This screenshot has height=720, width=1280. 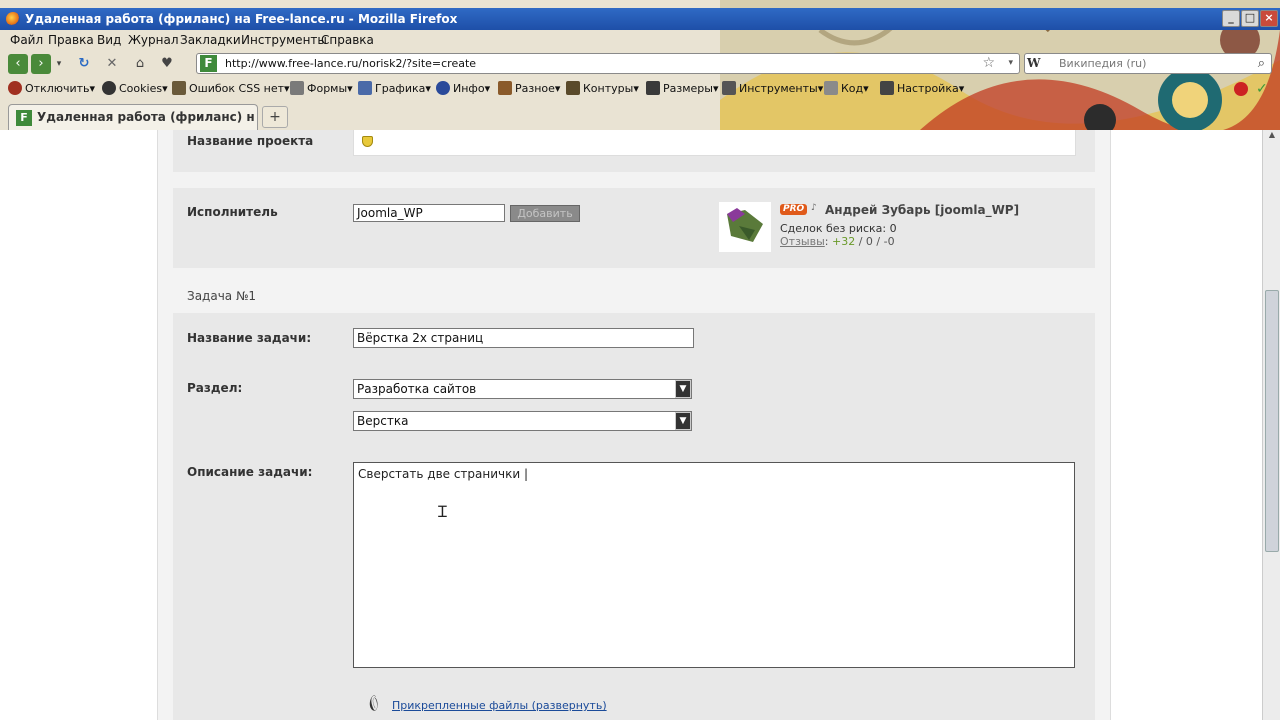 I want to click on forward-icon: ›, so click(x=41, y=64).